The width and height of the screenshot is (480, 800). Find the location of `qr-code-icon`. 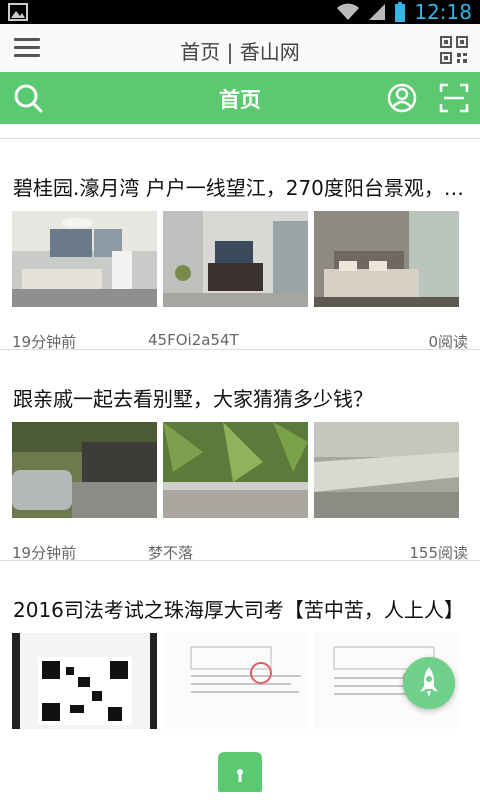

qr-code-icon is located at coordinates (454, 50).